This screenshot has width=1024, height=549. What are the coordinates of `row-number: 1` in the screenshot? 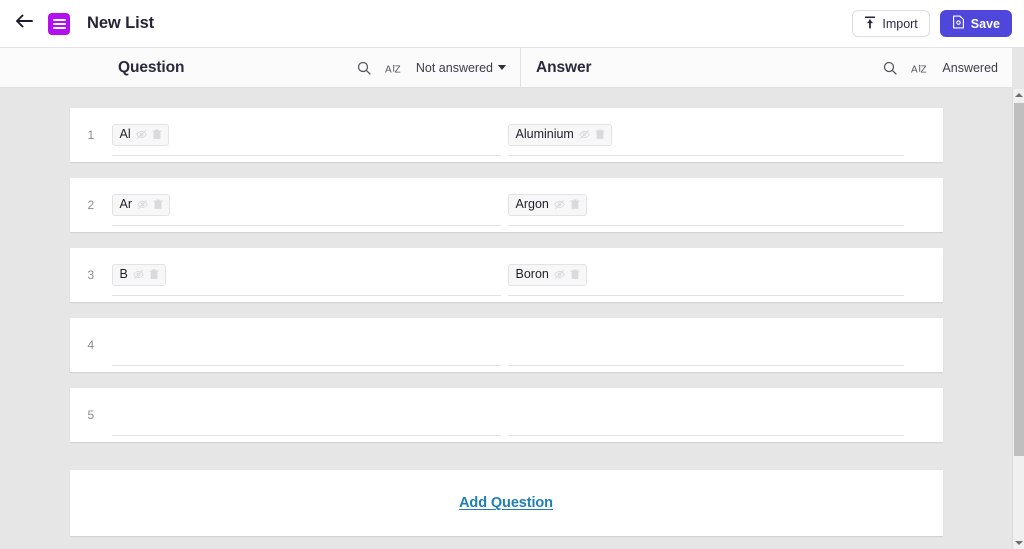 It's located at (91, 135).